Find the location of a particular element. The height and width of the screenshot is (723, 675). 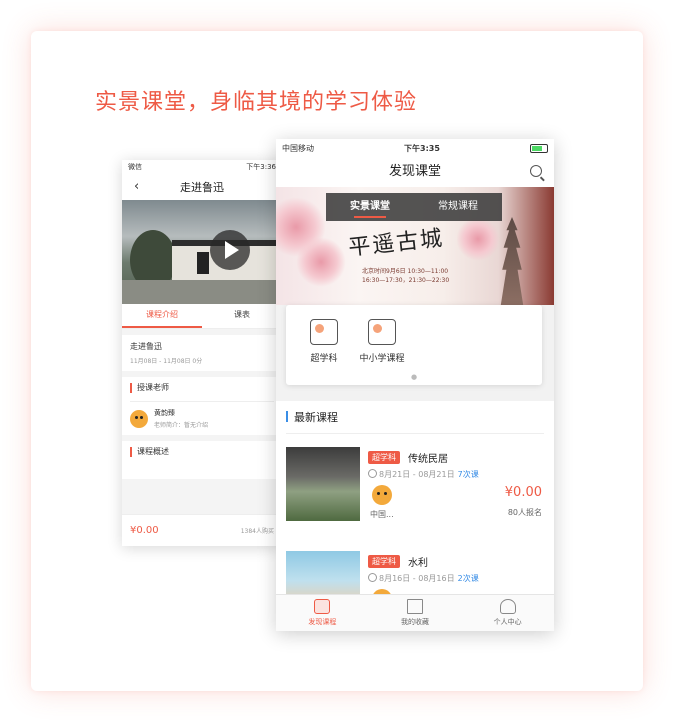

course-date-row: 8月21日 - 08月21日 7次课 is located at coordinates (423, 474).